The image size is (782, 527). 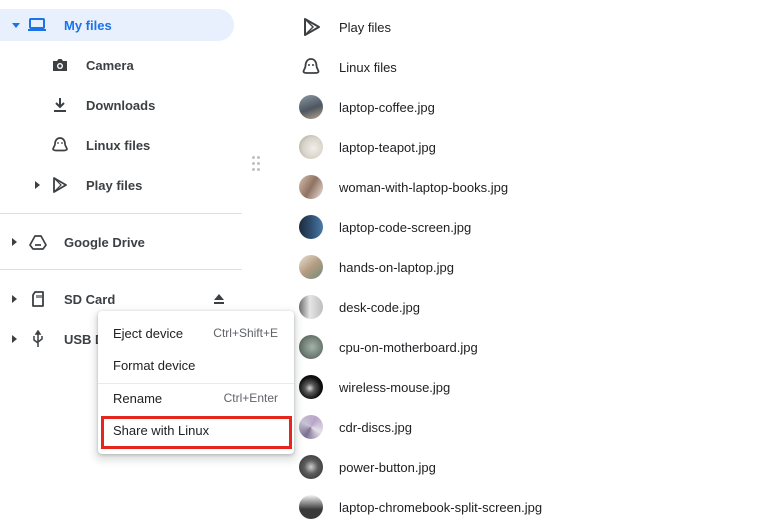 What do you see at coordinates (536, 27) in the screenshot?
I see `list-item: Play files` at bounding box center [536, 27].